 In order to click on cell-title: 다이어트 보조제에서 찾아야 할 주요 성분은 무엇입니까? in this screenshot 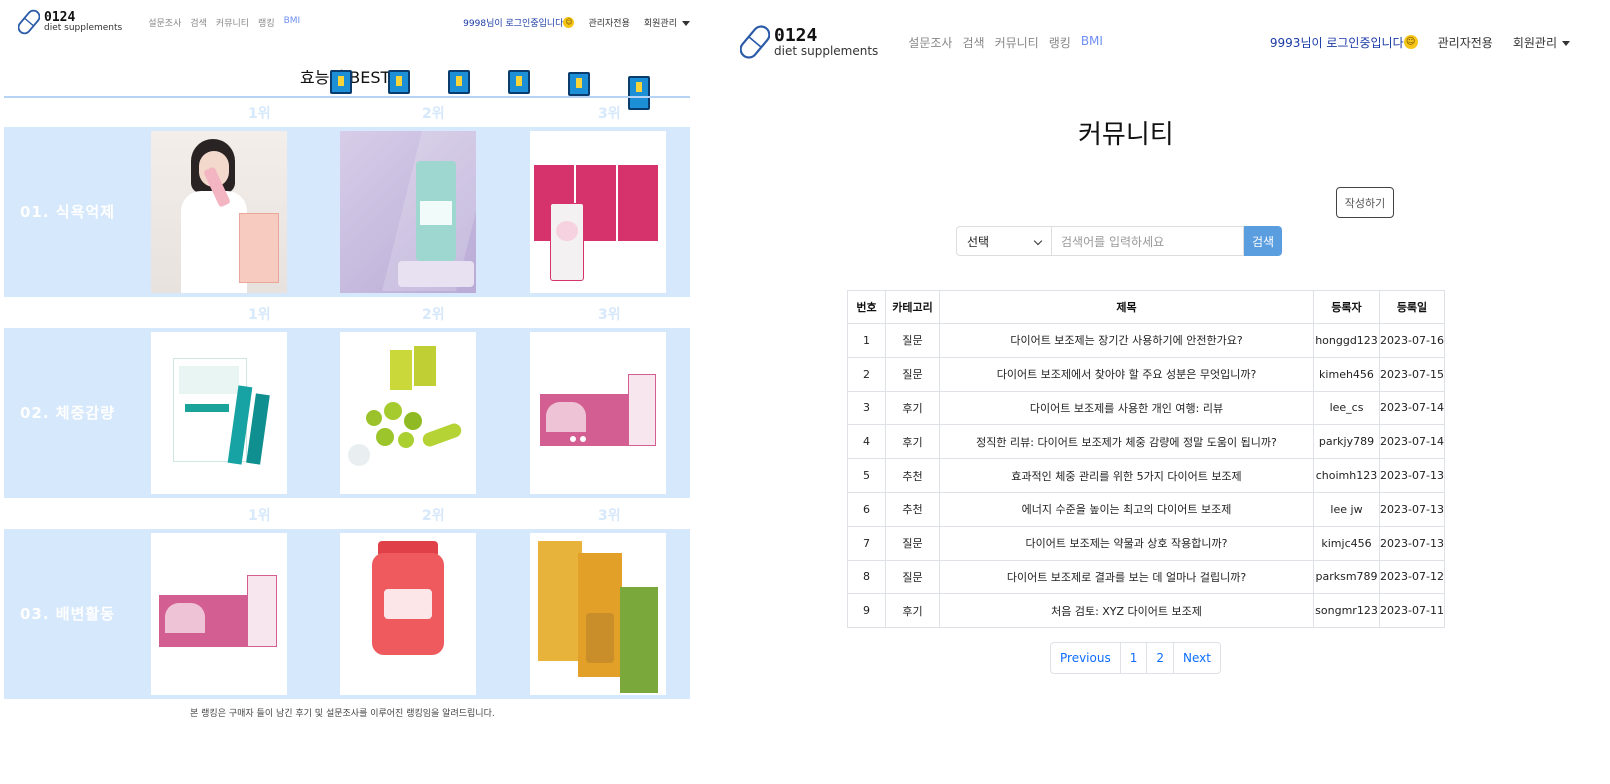, I will do `click(1126, 374)`.